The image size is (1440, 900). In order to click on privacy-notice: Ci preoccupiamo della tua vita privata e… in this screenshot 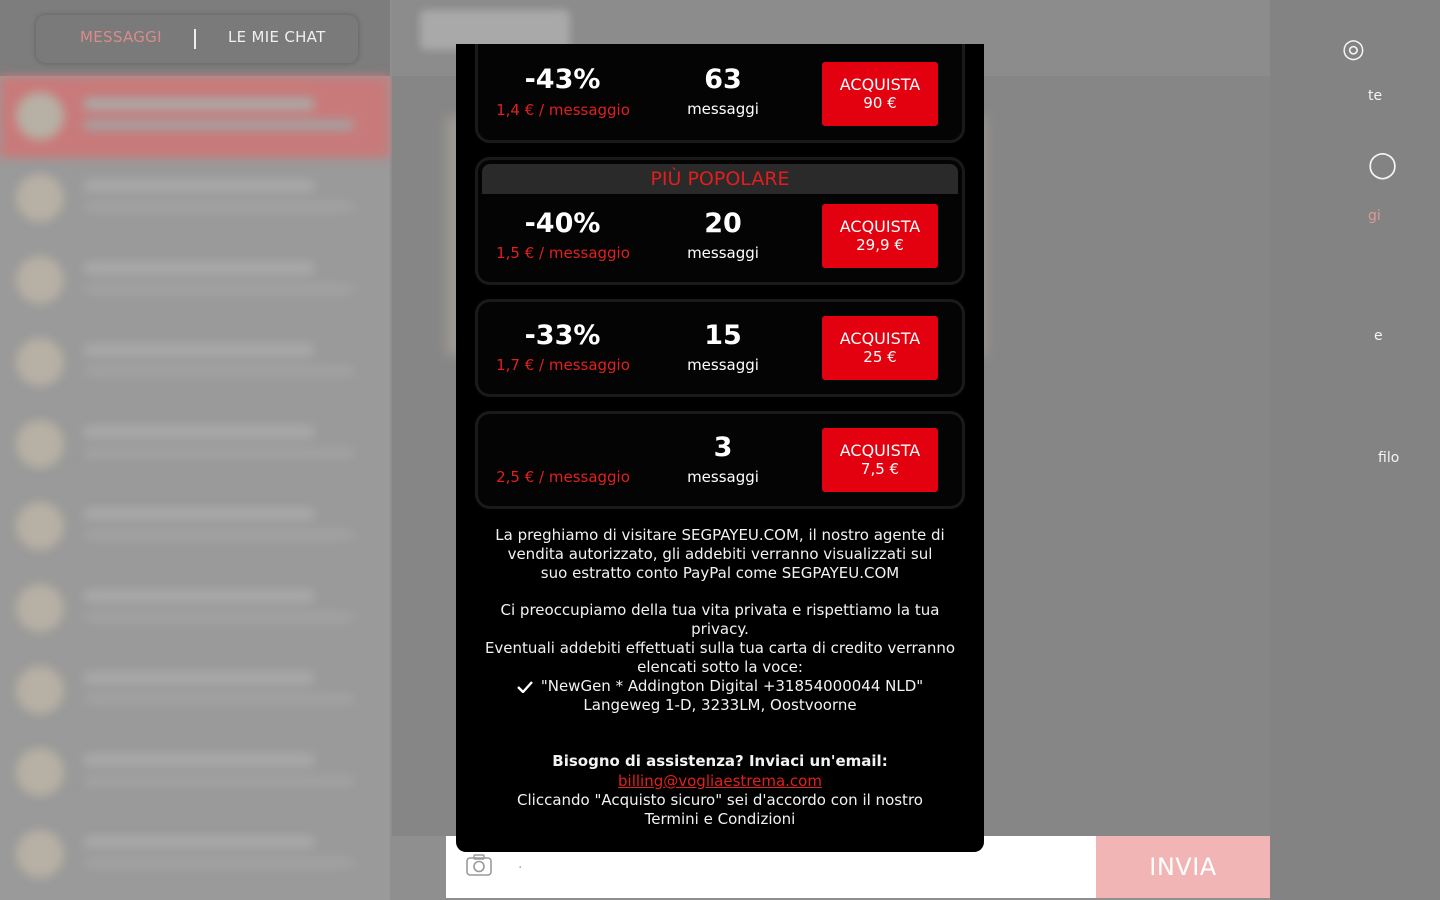, I will do `click(720, 619)`.